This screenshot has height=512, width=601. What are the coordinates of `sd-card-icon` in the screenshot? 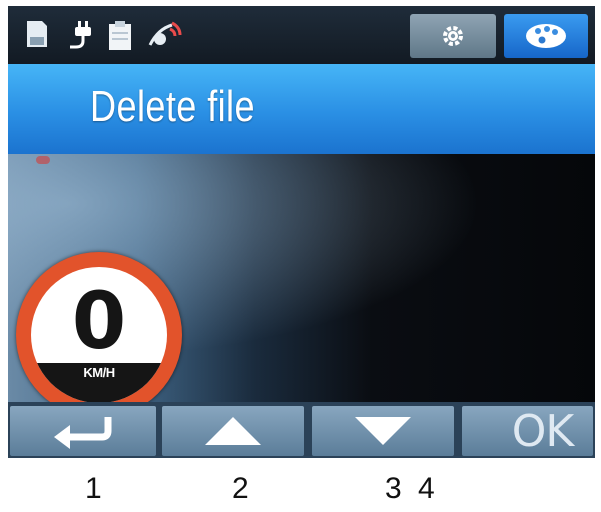 It's located at (37, 34).